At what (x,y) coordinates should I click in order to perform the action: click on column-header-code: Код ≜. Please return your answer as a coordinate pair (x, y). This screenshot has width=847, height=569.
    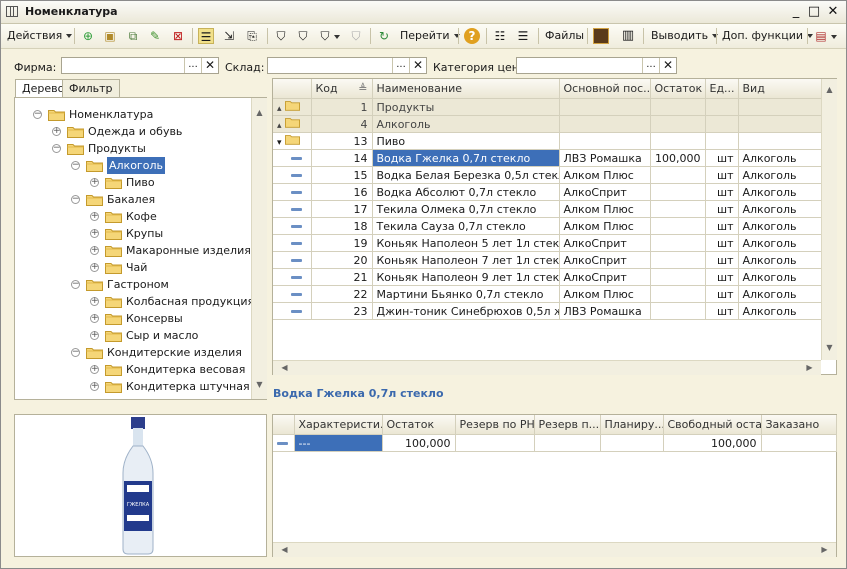
    Looking at the image, I should click on (342, 89).